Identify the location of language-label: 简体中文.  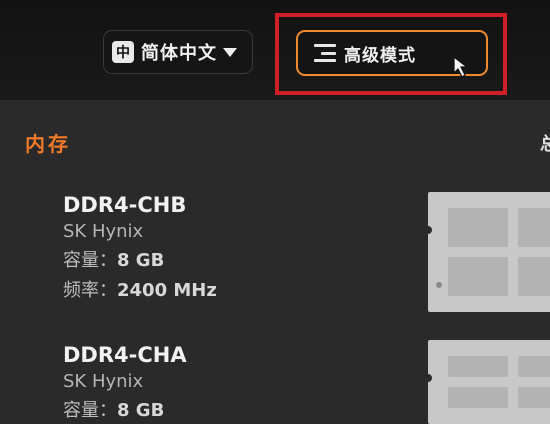
(179, 53).